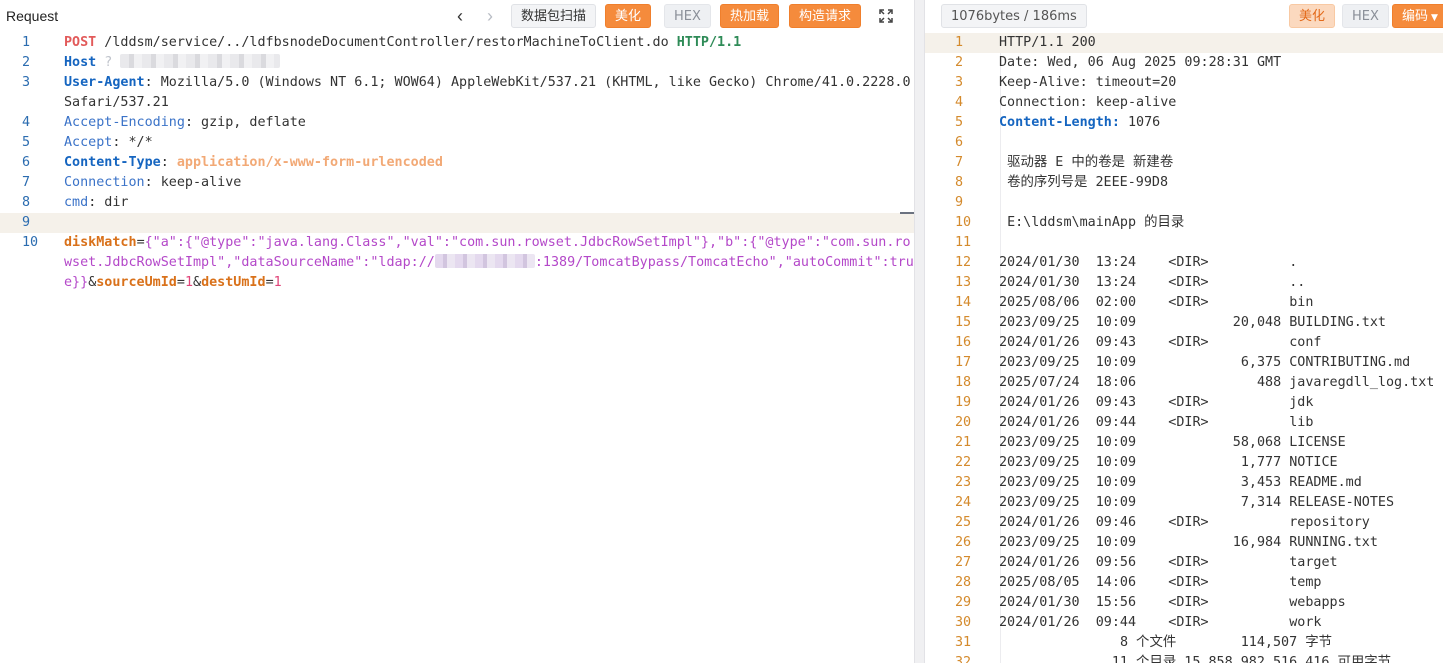  Describe the element at coordinates (1209, 503) in the screenshot. I see `response-line-content: 2023/09/25 10:09 7,314 RELEASE-NOTES` at that location.